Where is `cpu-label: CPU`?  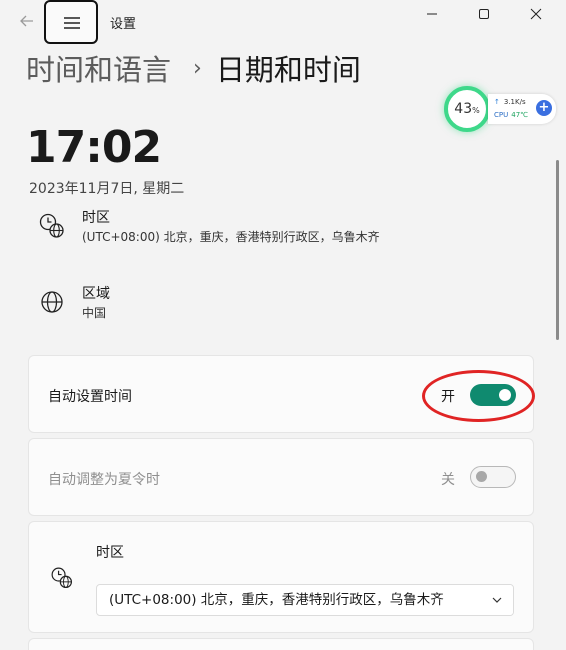 cpu-label: CPU is located at coordinates (501, 115).